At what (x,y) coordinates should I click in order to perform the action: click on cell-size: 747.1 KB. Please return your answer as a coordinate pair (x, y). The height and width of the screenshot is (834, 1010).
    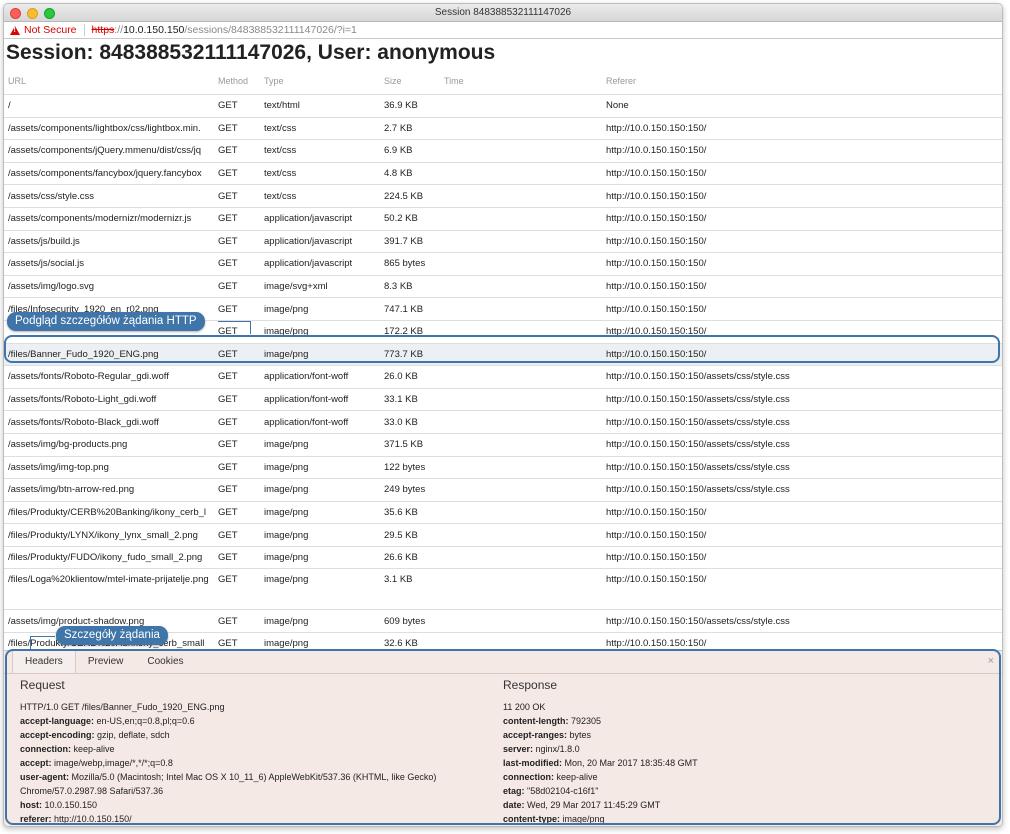
    Looking at the image, I should click on (410, 309).